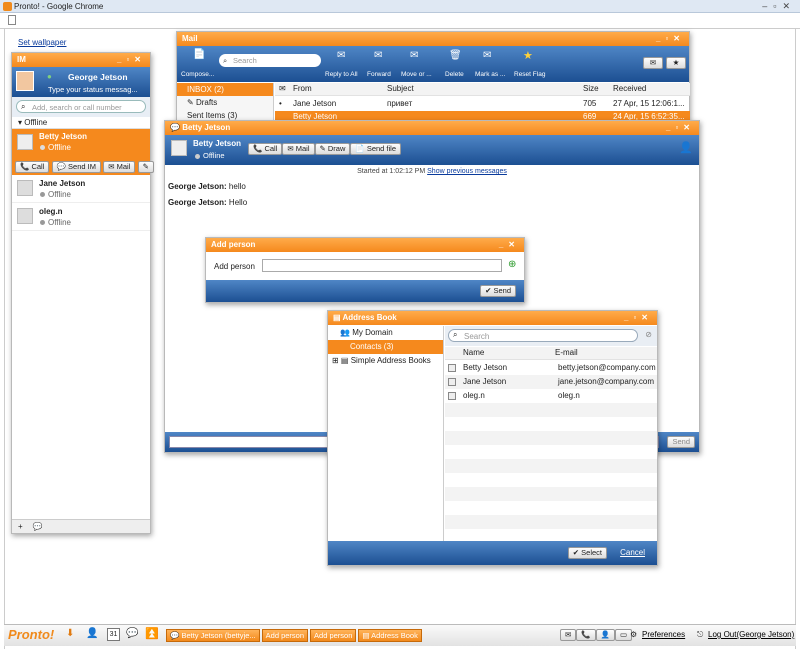  I want to click on add-contact-button: +, so click(20, 526).